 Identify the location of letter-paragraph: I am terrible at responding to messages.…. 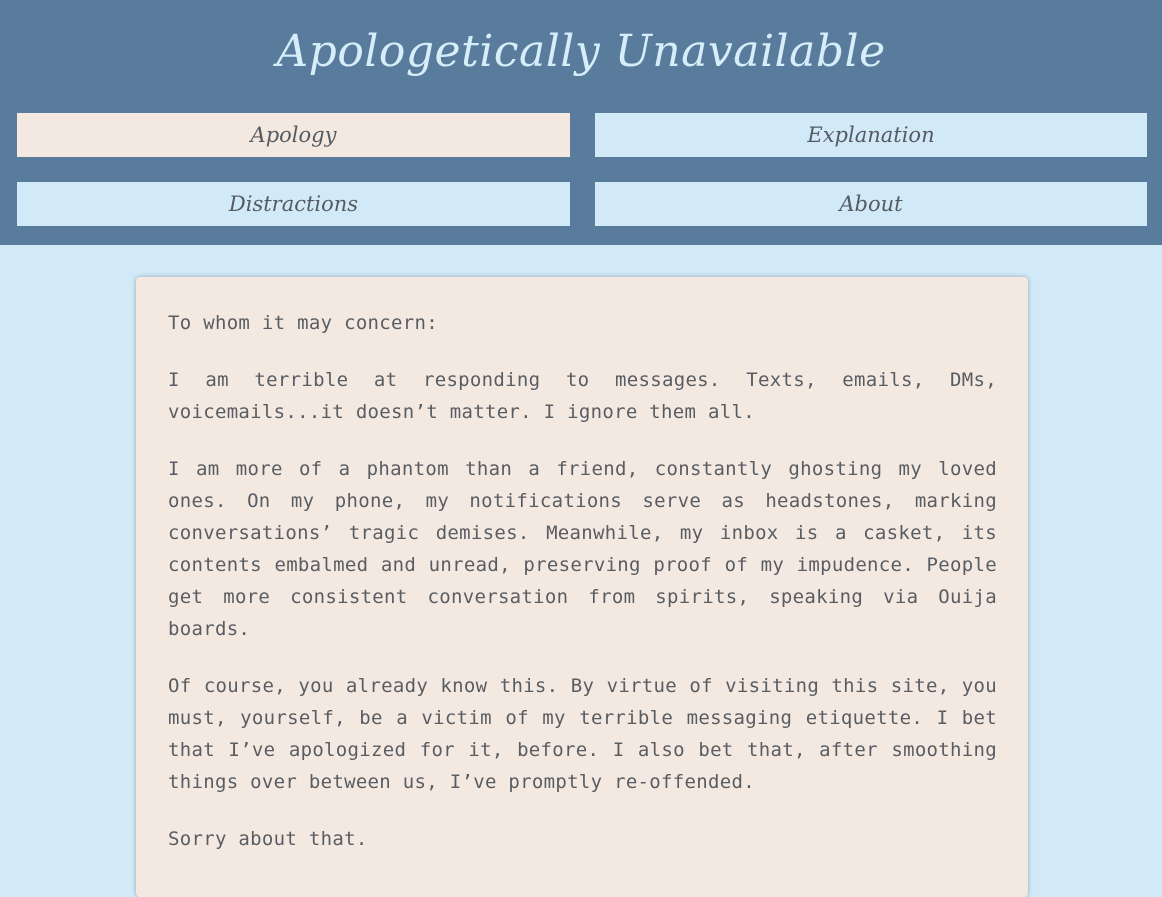
(582, 396).